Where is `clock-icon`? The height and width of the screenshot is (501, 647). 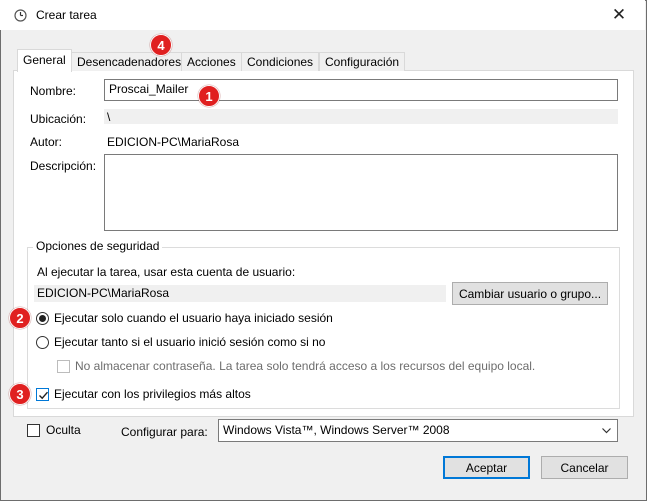
clock-icon is located at coordinates (20, 15).